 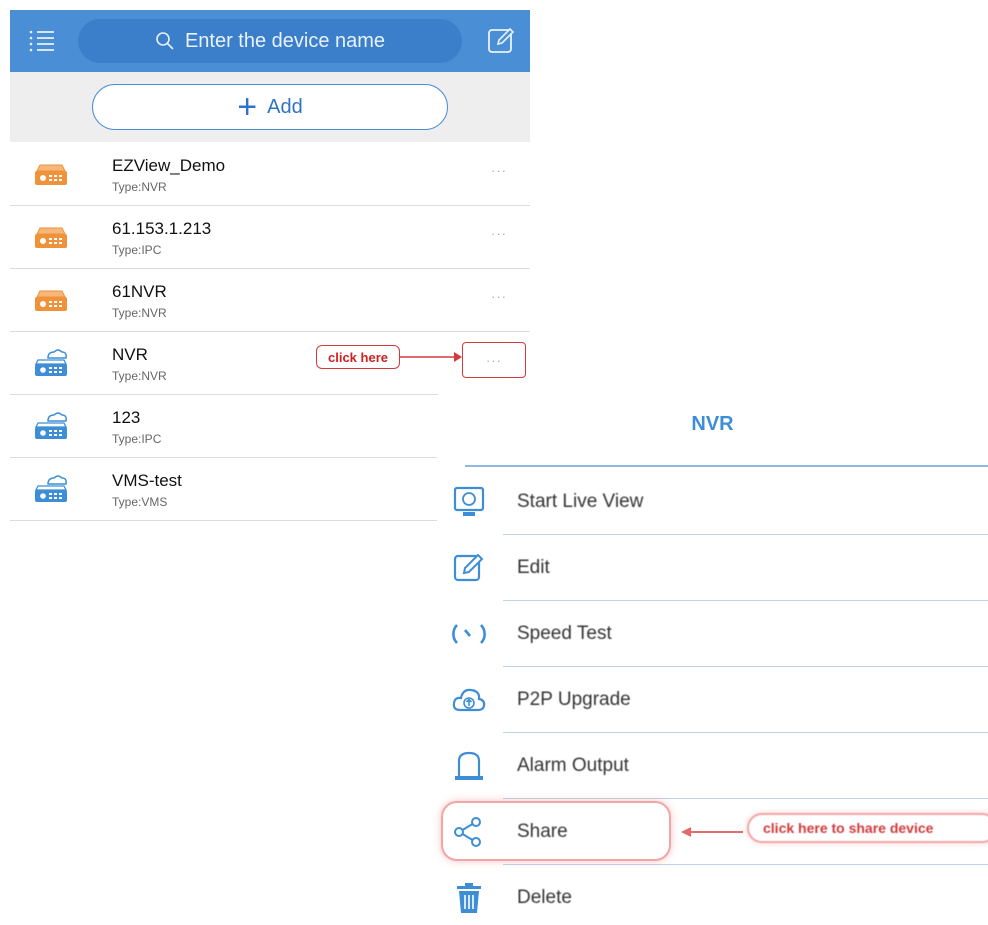 I want to click on menu-item-delete: Delete, so click(x=712, y=895).